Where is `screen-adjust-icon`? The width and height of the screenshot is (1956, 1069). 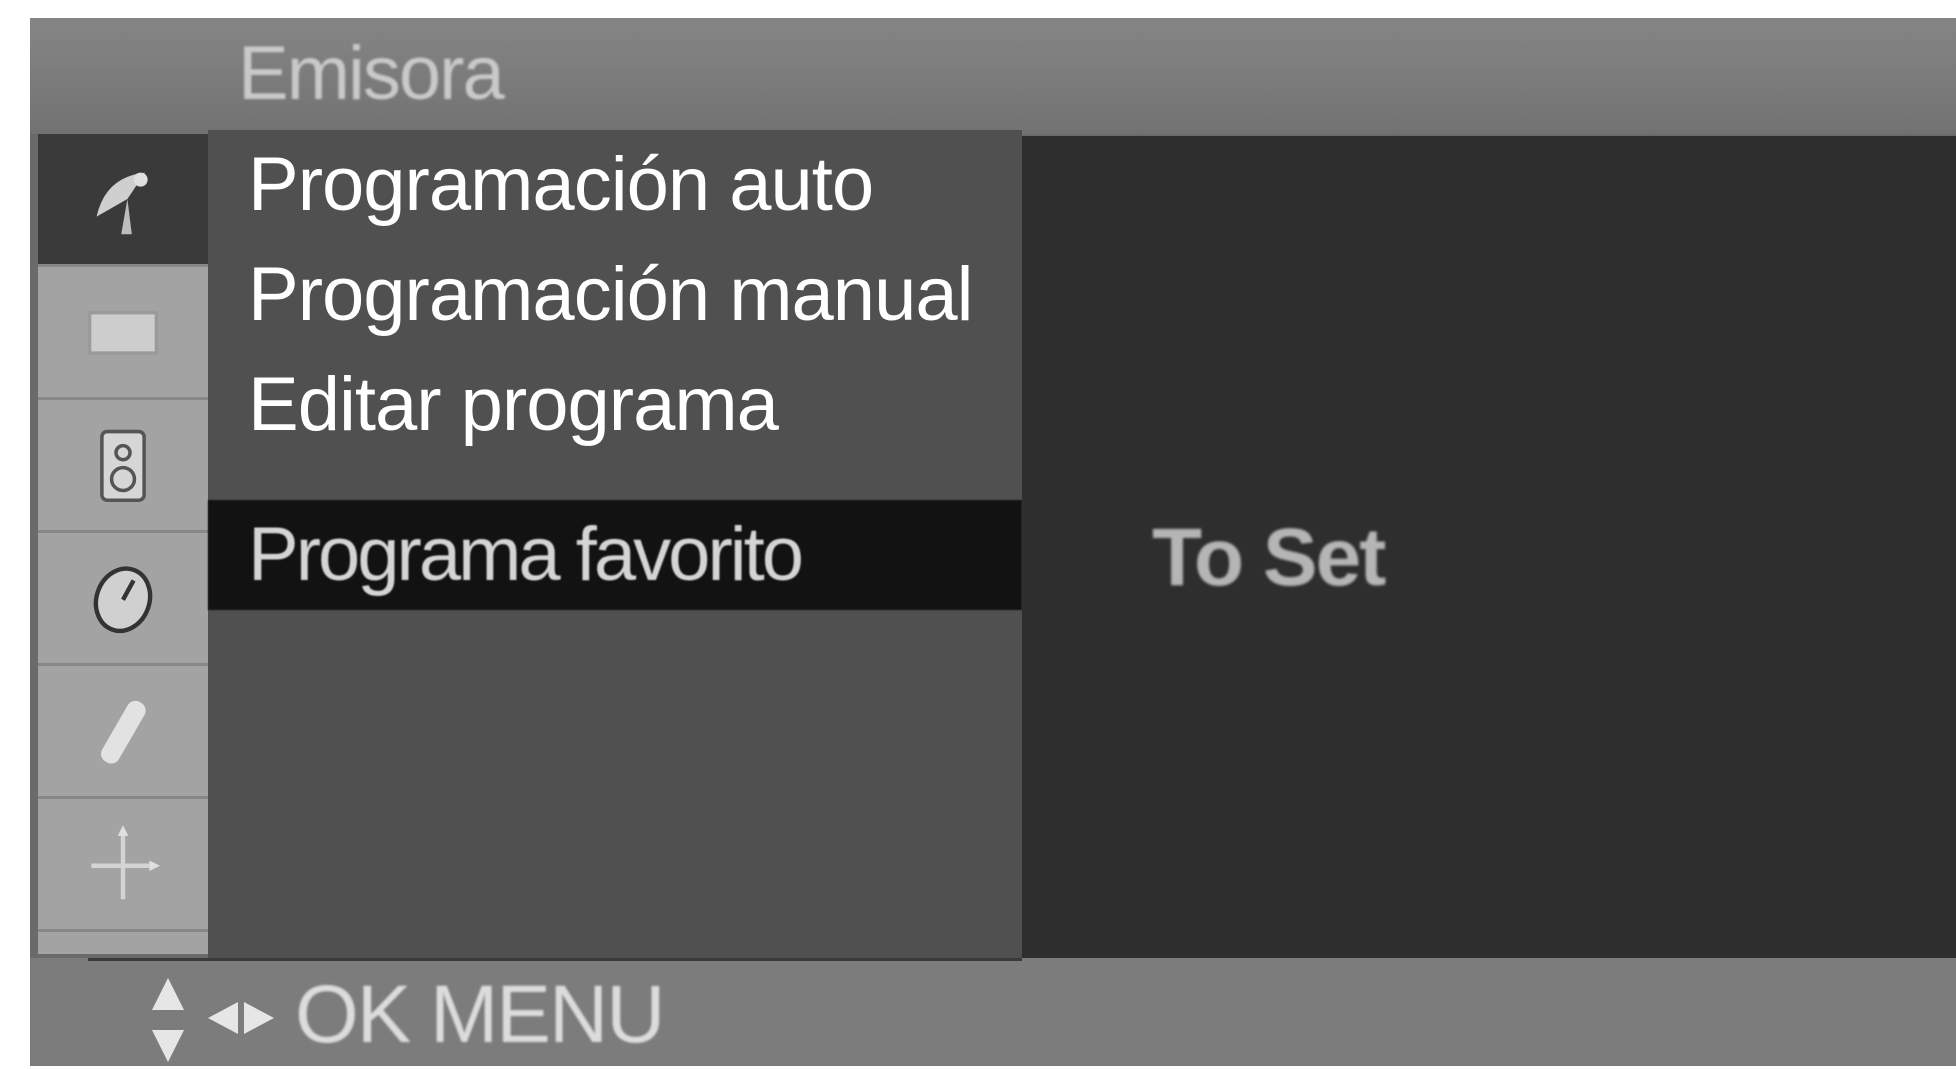 screen-adjust-icon is located at coordinates (125, 862).